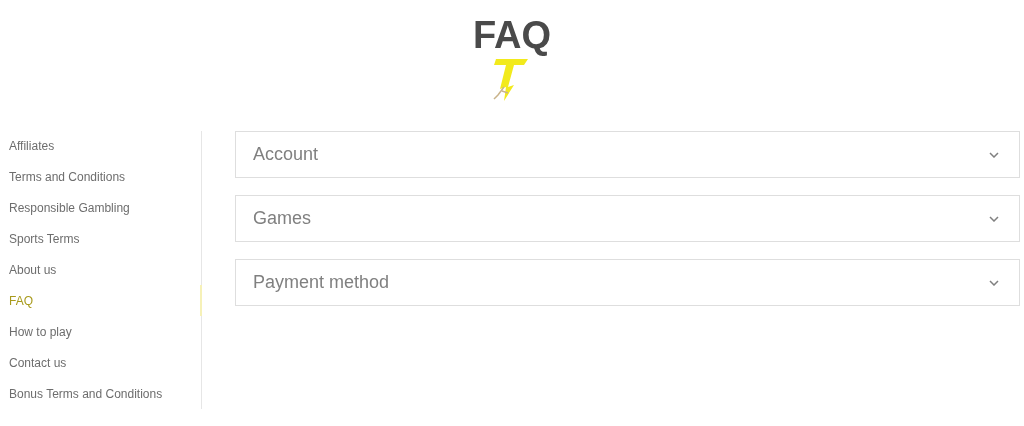 The width and height of the screenshot is (1024, 426). I want to click on accordion-header: Account, so click(627, 154).